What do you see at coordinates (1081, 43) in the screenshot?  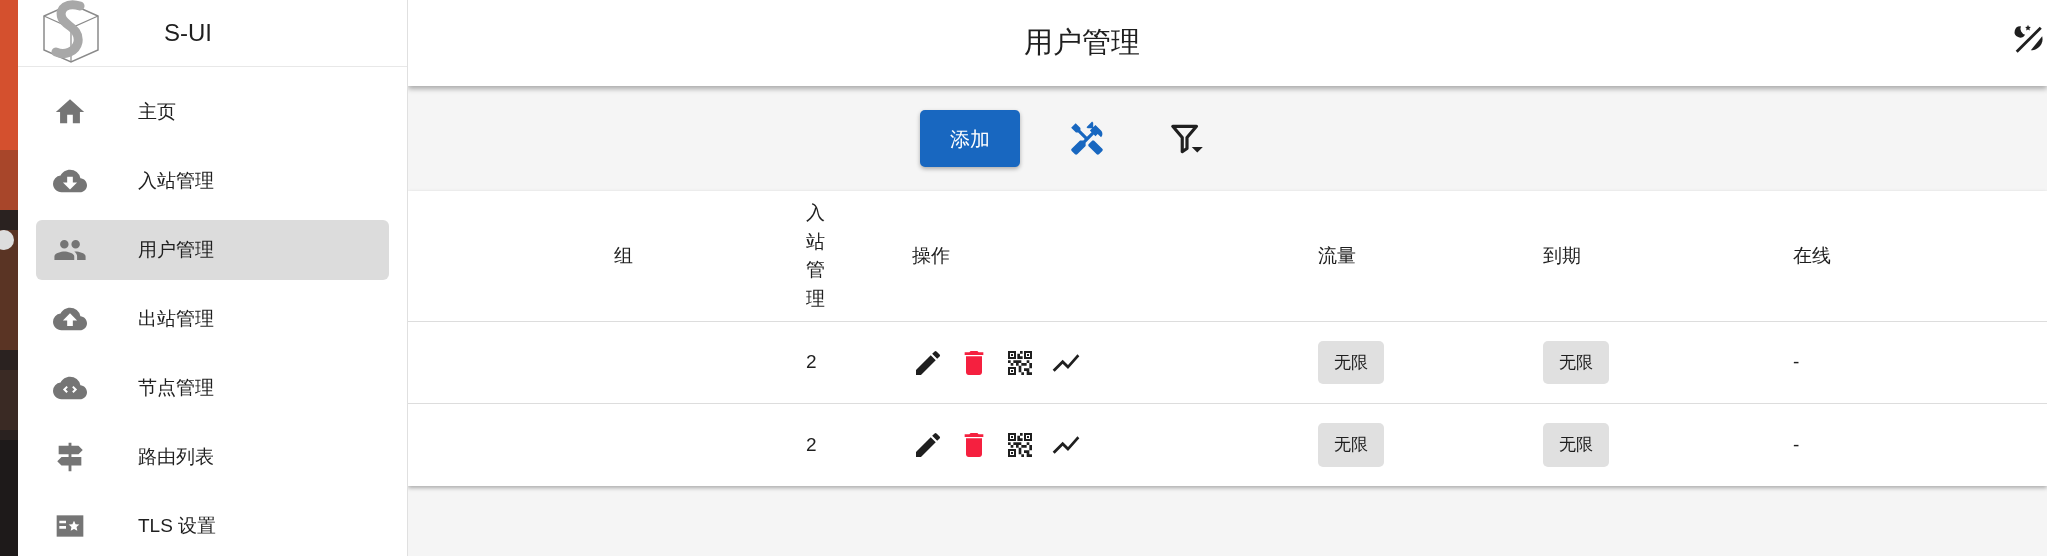 I see `page-title: 用户管理` at bounding box center [1081, 43].